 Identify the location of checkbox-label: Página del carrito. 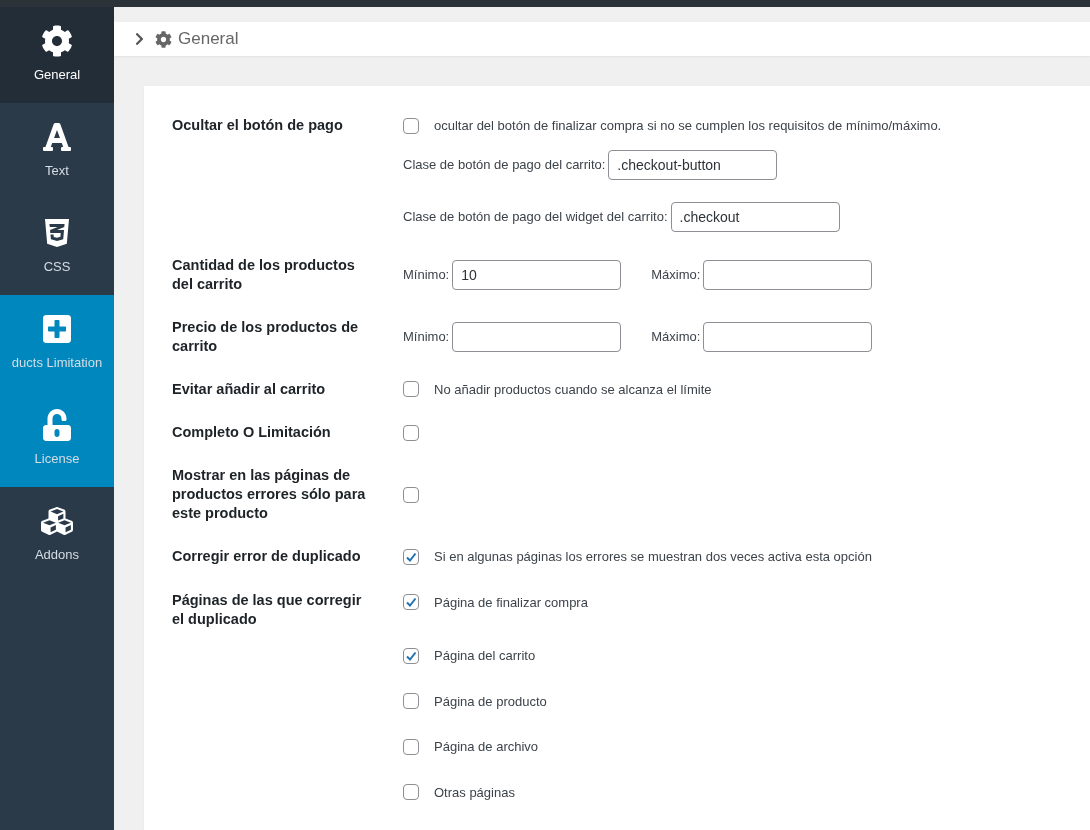
(485, 656).